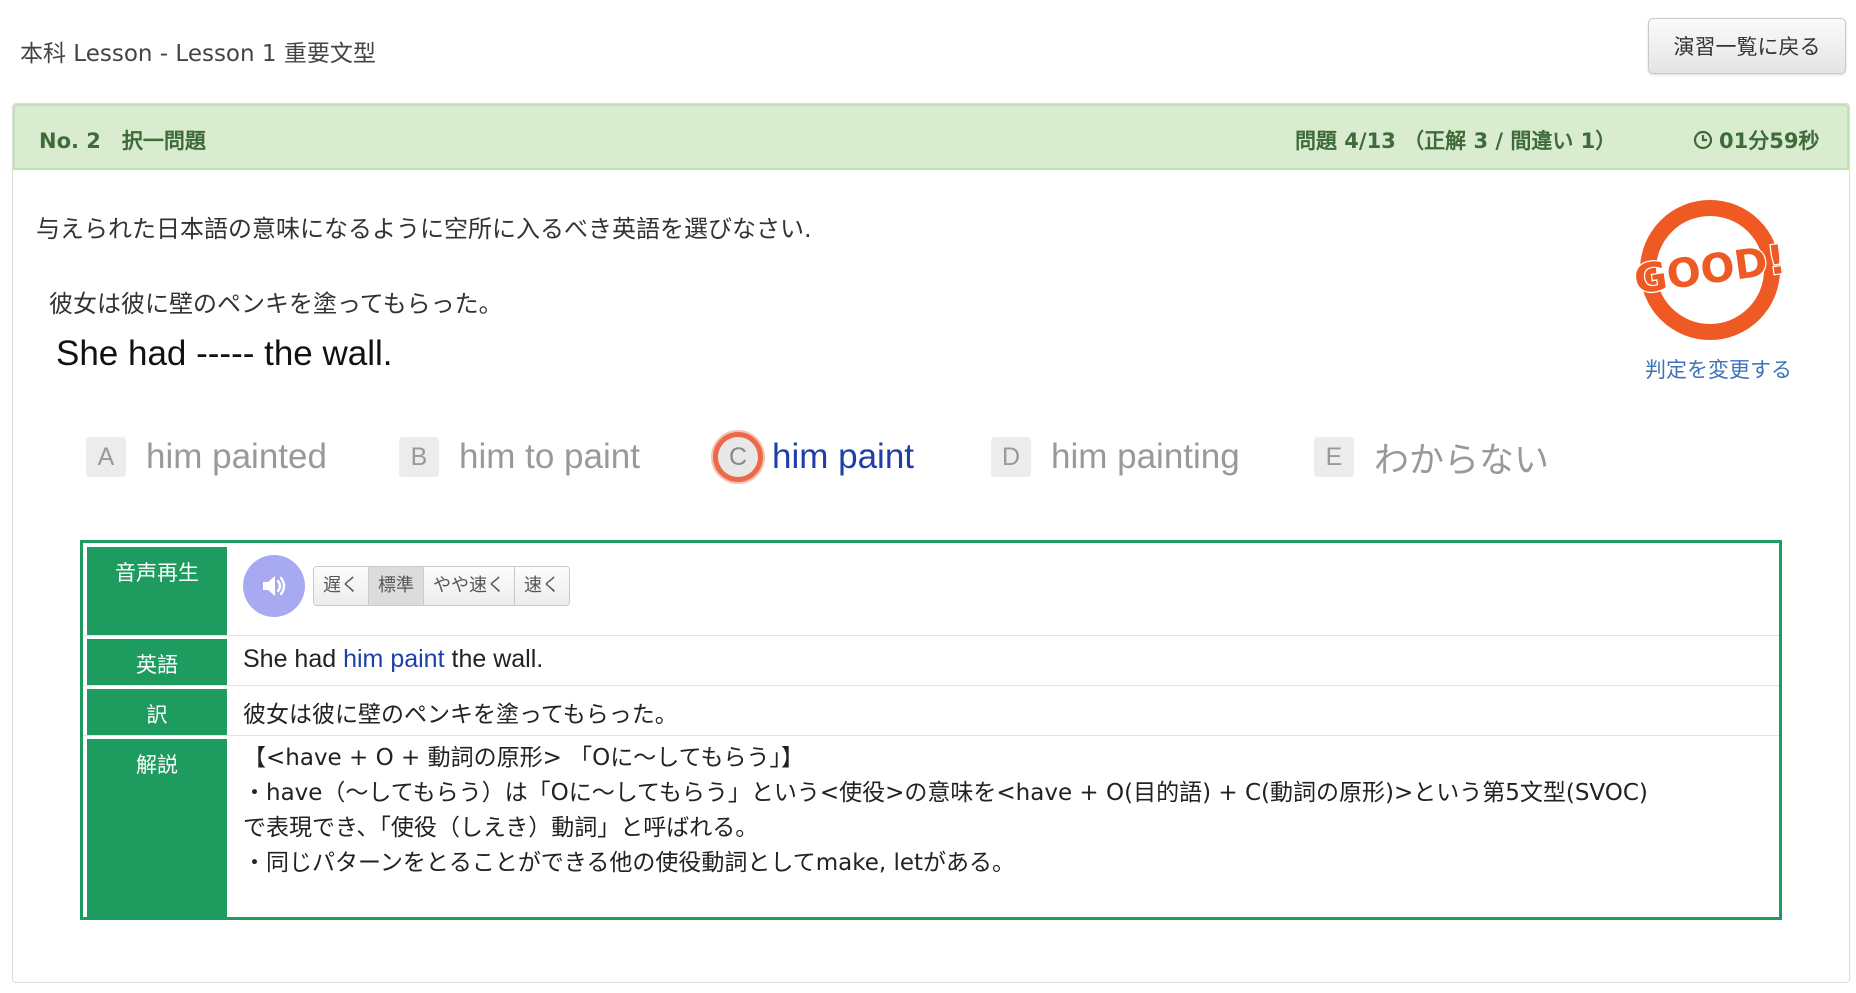 The width and height of the screenshot is (1856, 993). Describe the element at coordinates (157, 591) in the screenshot. I see `audio-label: 音声再生` at that location.